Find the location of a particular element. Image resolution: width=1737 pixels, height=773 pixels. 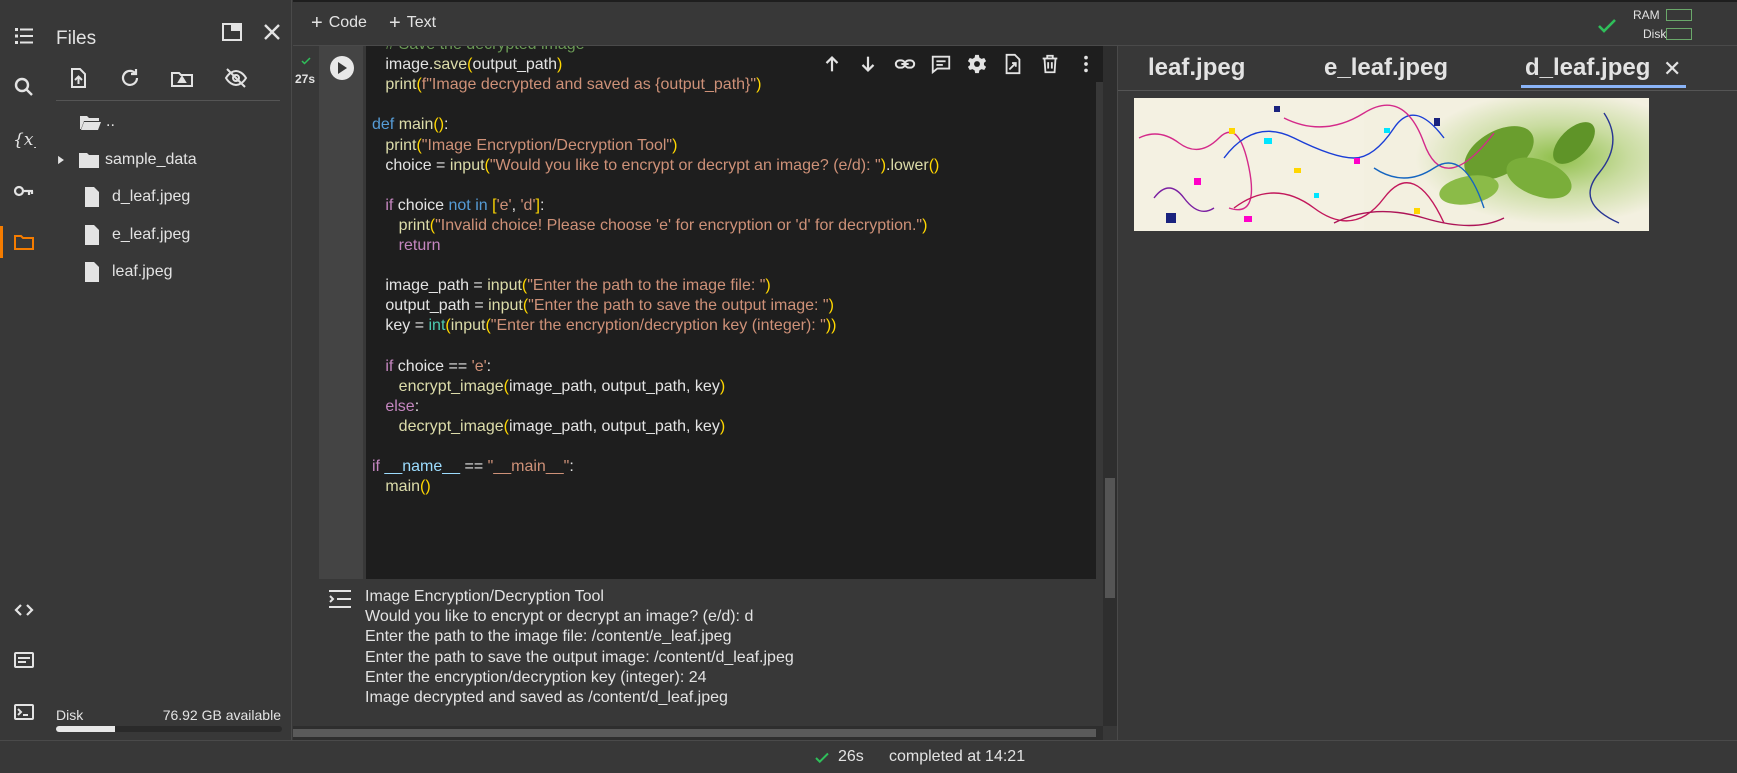

tree-item-e-leaf: e_leaf.jpeg is located at coordinates (200, 235).